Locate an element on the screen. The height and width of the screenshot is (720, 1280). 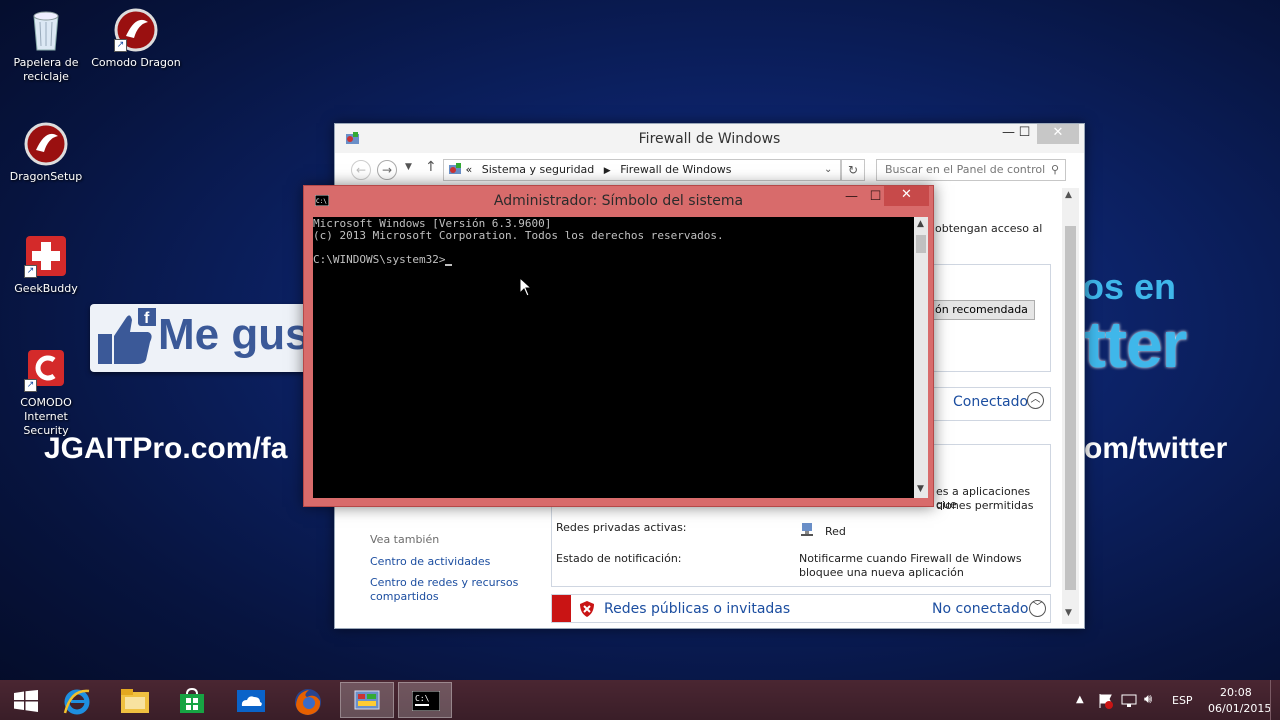
taskbar-firefox is located at coordinates (308, 700).